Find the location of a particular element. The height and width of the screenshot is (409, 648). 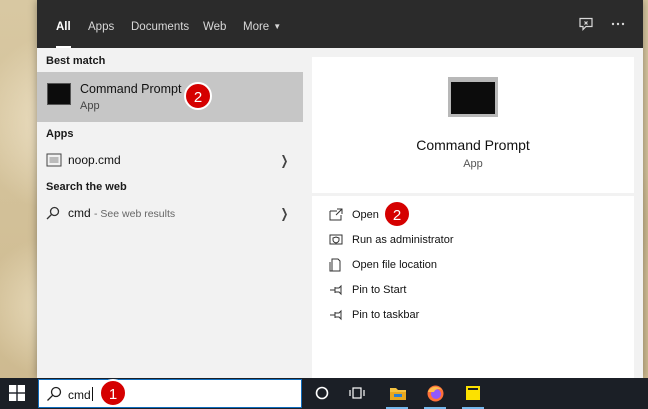

search-input: cmd is located at coordinates (80, 394).